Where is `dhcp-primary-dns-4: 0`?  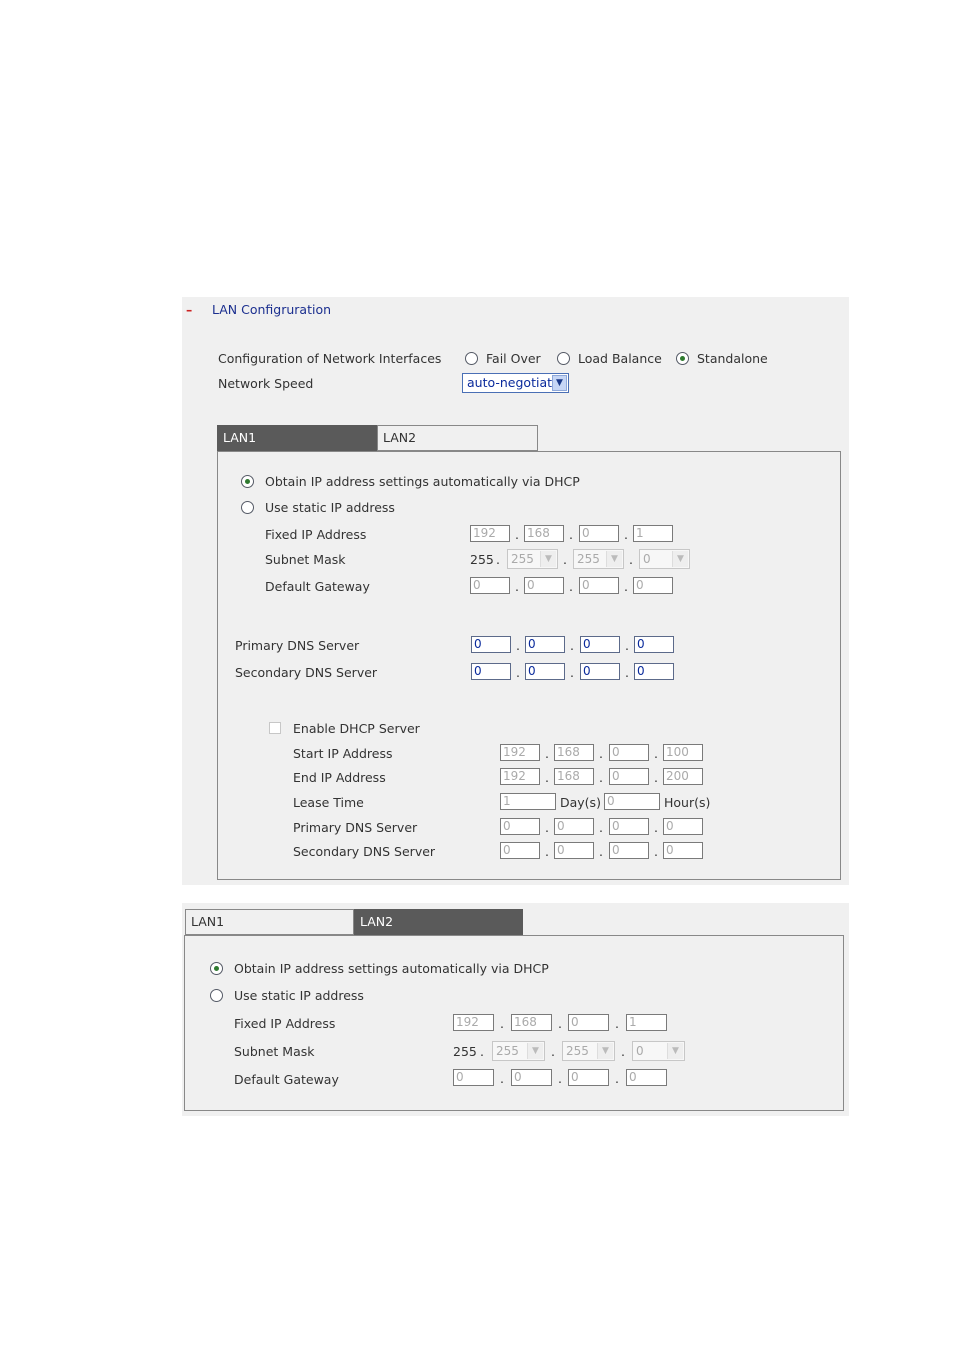 dhcp-primary-dns-4: 0 is located at coordinates (683, 826).